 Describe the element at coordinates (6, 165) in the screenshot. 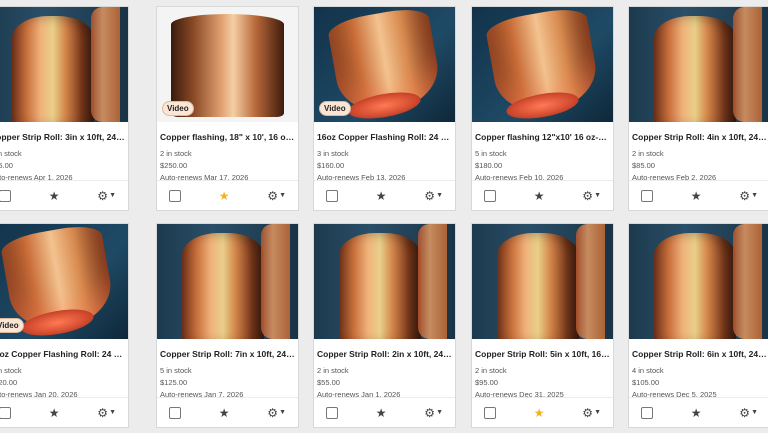

I see `listing-price: $65.00` at that location.